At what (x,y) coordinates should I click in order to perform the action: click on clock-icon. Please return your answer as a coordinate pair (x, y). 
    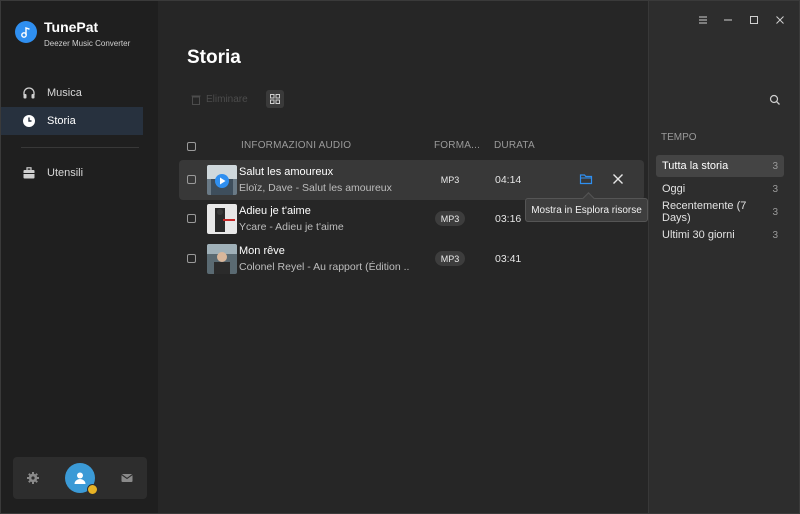
    Looking at the image, I should click on (29, 121).